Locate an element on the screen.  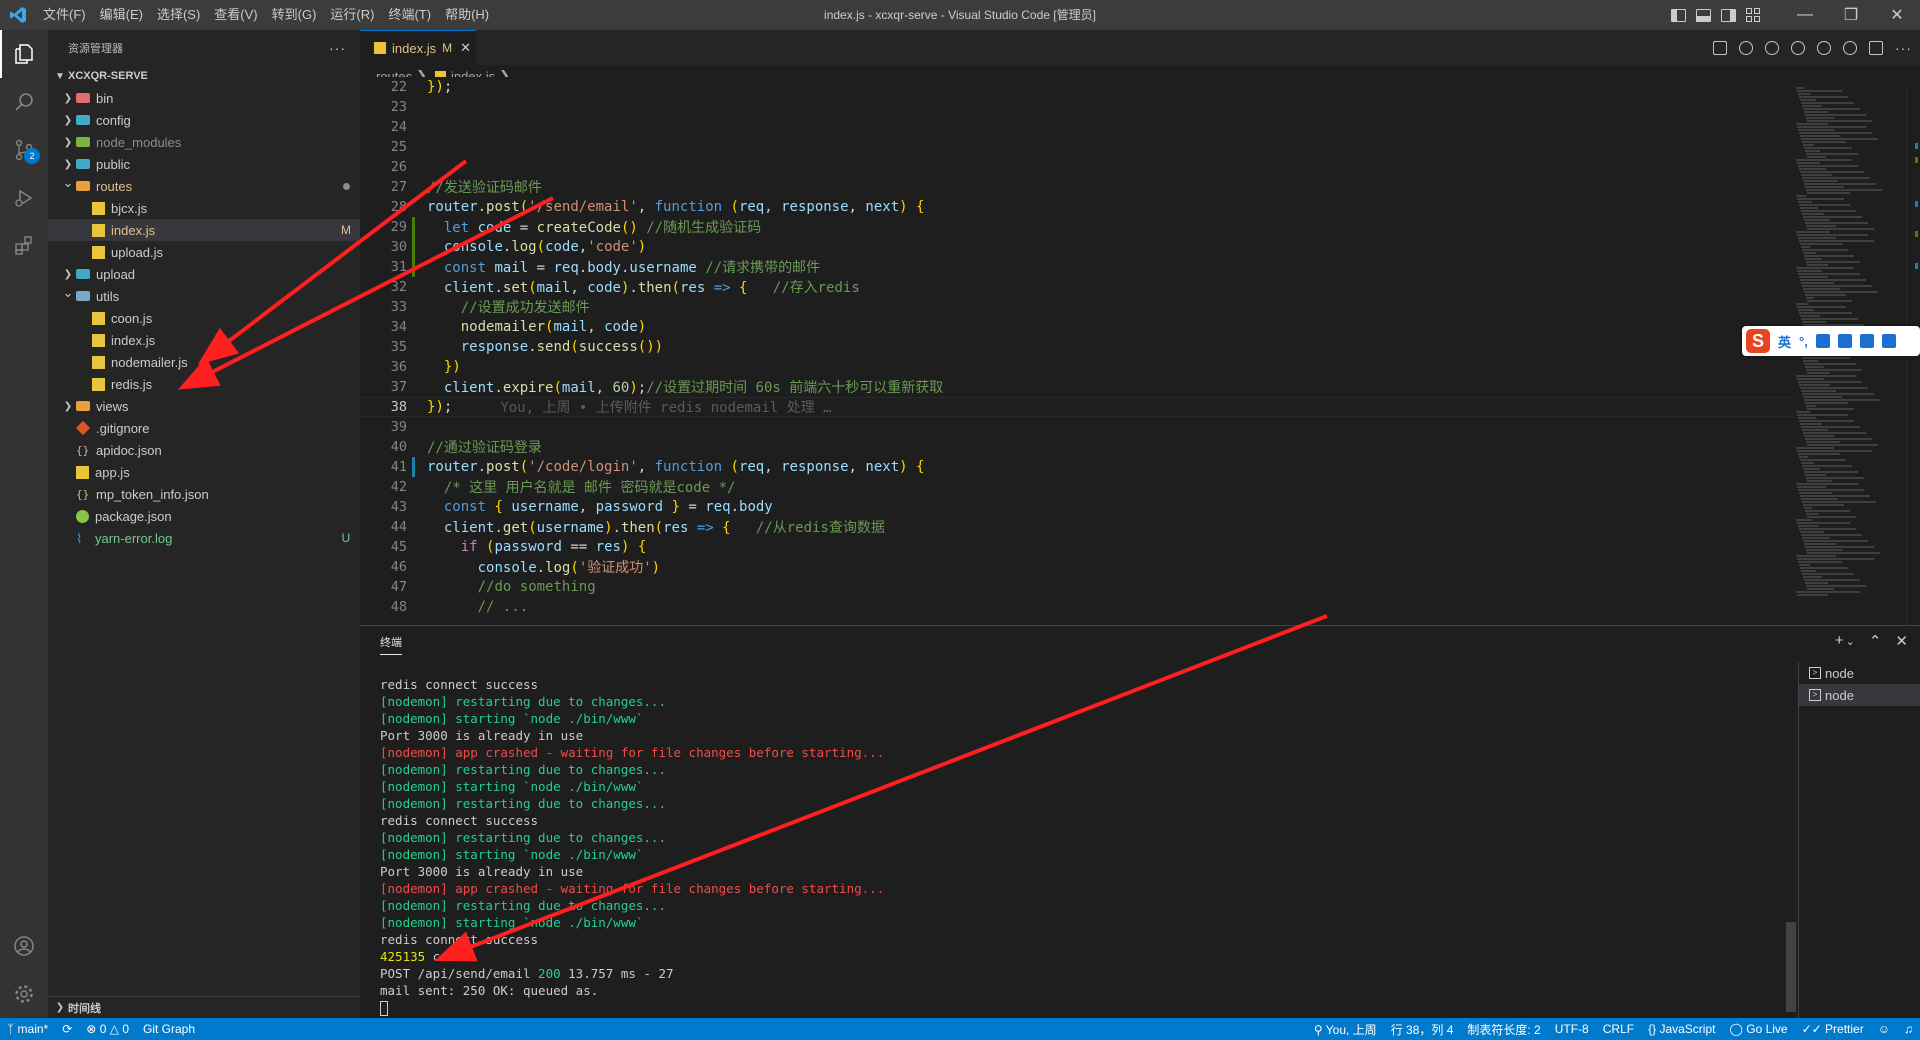
code-line: 35 response.send(success()) is located at coordinates (1076, 347).